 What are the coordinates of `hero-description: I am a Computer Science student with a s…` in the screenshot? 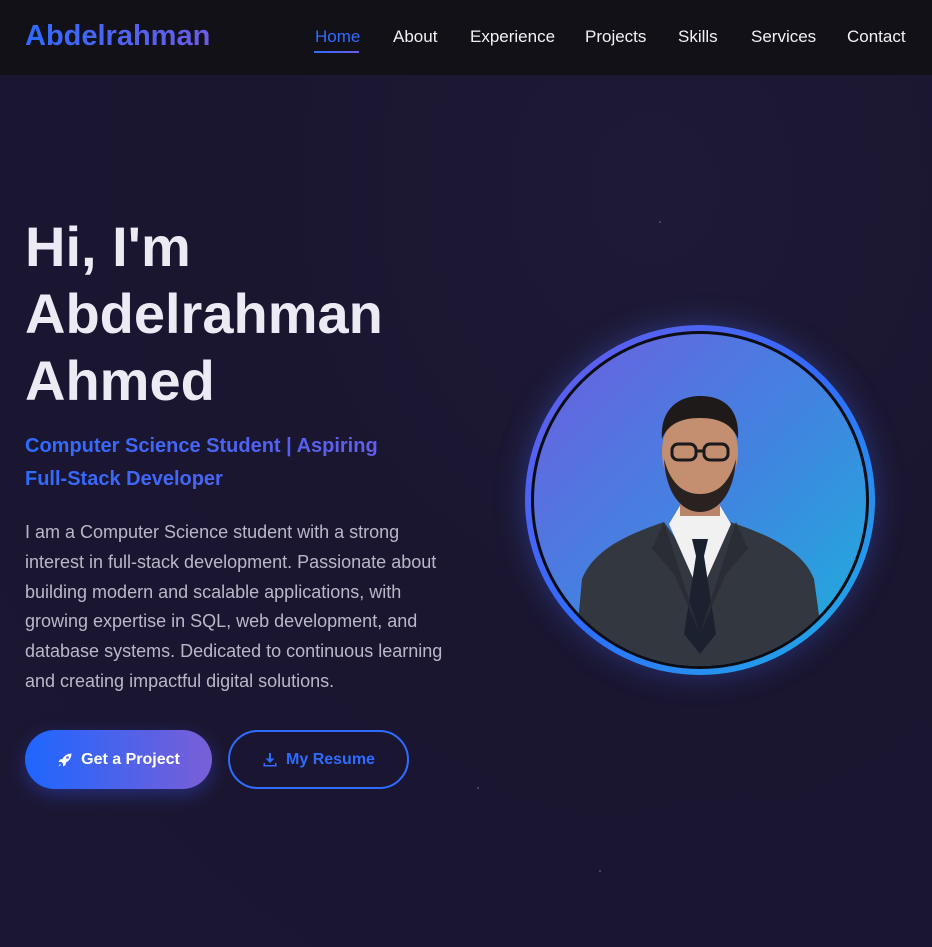 It's located at (234, 606).